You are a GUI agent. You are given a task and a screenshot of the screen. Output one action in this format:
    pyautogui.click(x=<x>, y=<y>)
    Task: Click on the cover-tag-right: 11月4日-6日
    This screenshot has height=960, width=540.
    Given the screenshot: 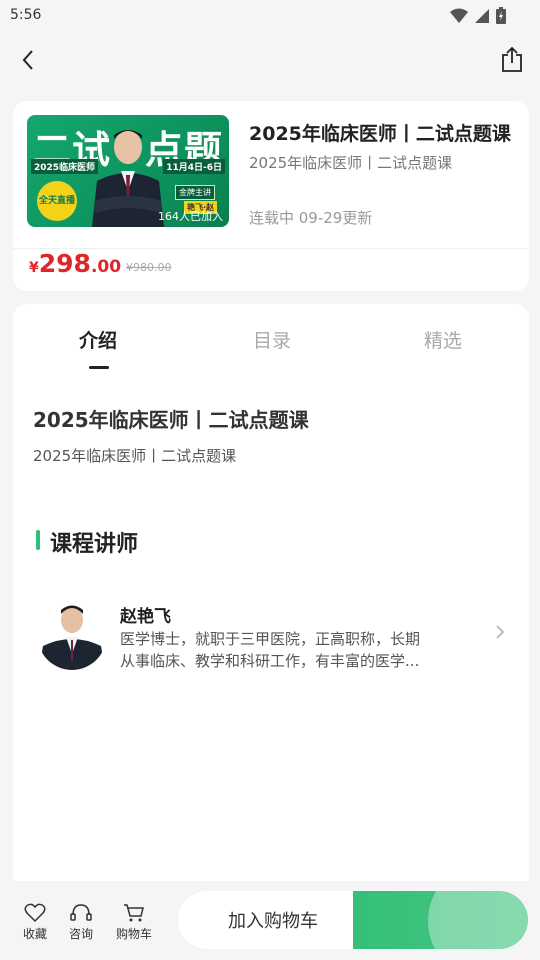 What is the action you would take?
    pyautogui.click(x=194, y=166)
    